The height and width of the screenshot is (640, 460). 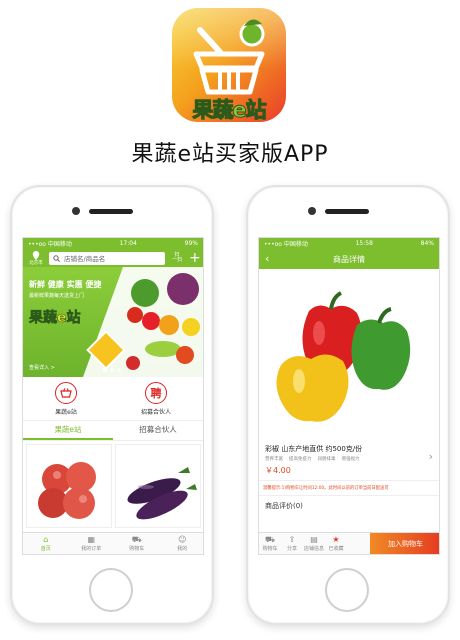 What do you see at coordinates (42, 367) in the screenshot?
I see `banner-more-link: 查看详入 >` at bounding box center [42, 367].